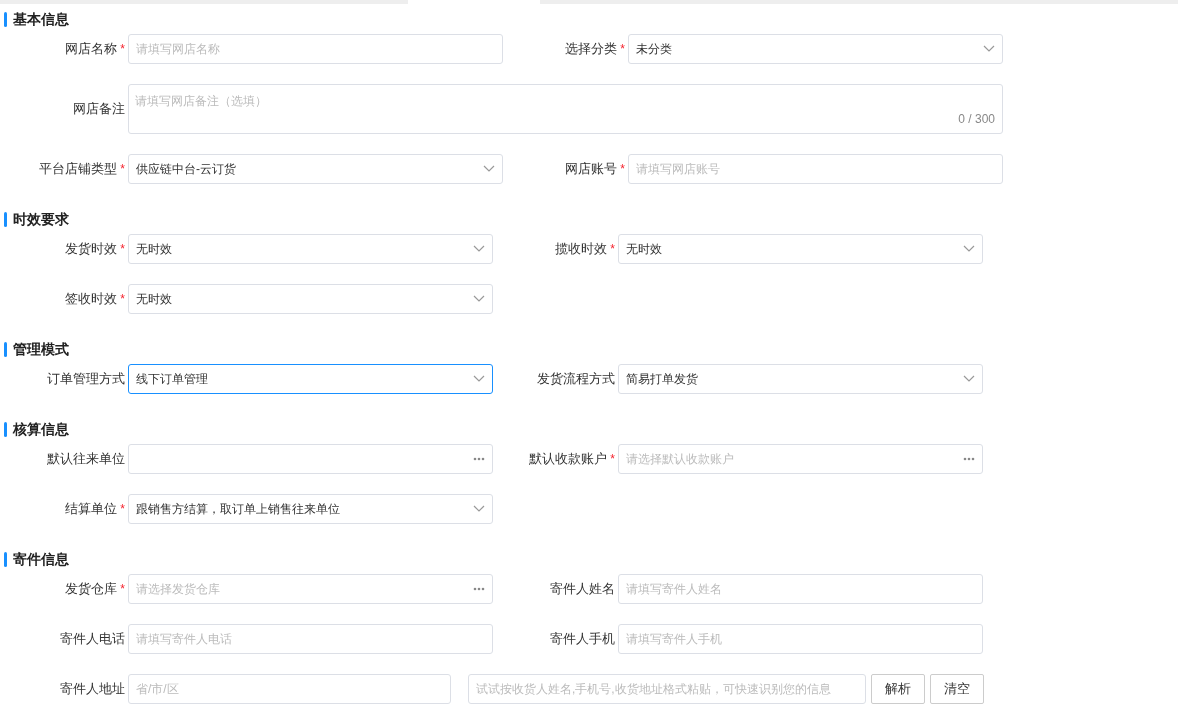  I want to click on text-field: 请填写网店名称, so click(315, 49).